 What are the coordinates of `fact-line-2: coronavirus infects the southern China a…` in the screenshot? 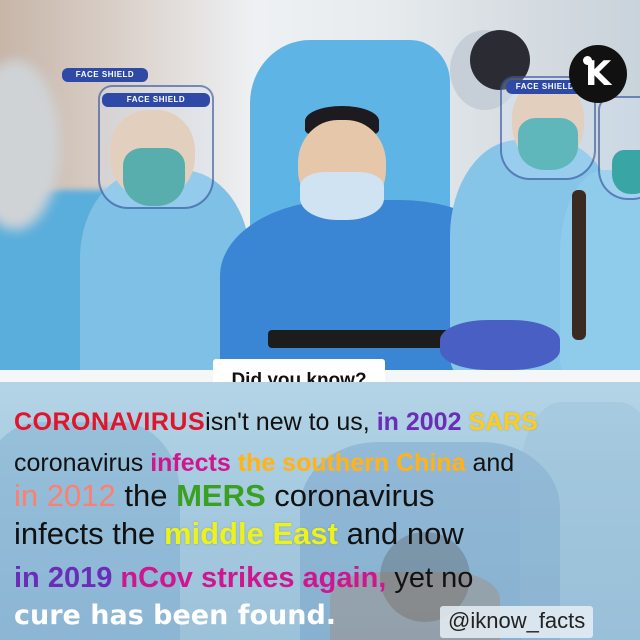 It's located at (264, 463).